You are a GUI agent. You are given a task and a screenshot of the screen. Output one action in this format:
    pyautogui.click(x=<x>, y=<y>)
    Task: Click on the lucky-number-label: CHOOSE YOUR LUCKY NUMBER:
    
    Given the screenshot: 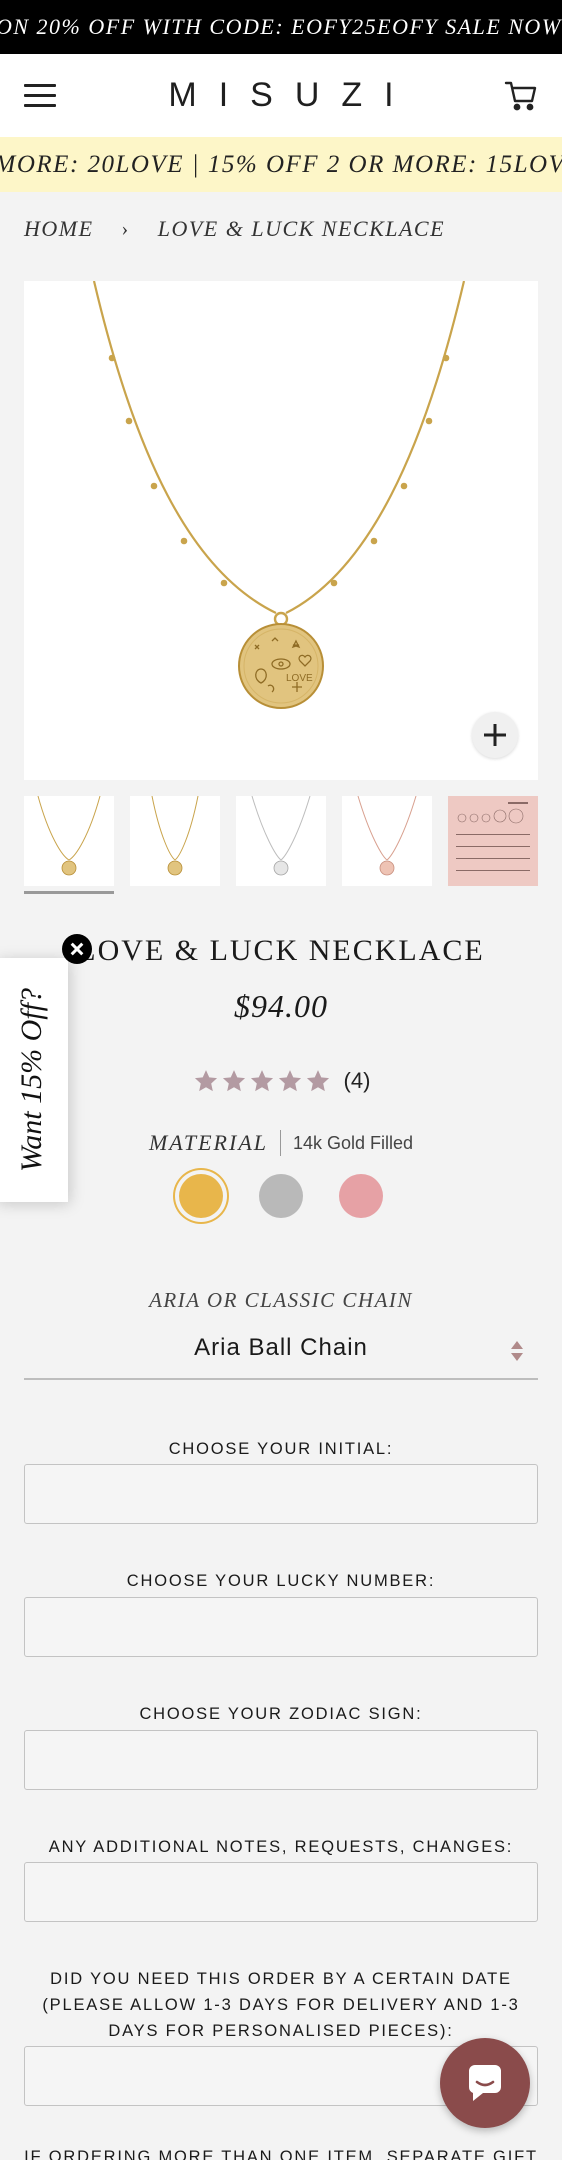 What is the action you would take?
    pyautogui.click(x=281, y=1581)
    